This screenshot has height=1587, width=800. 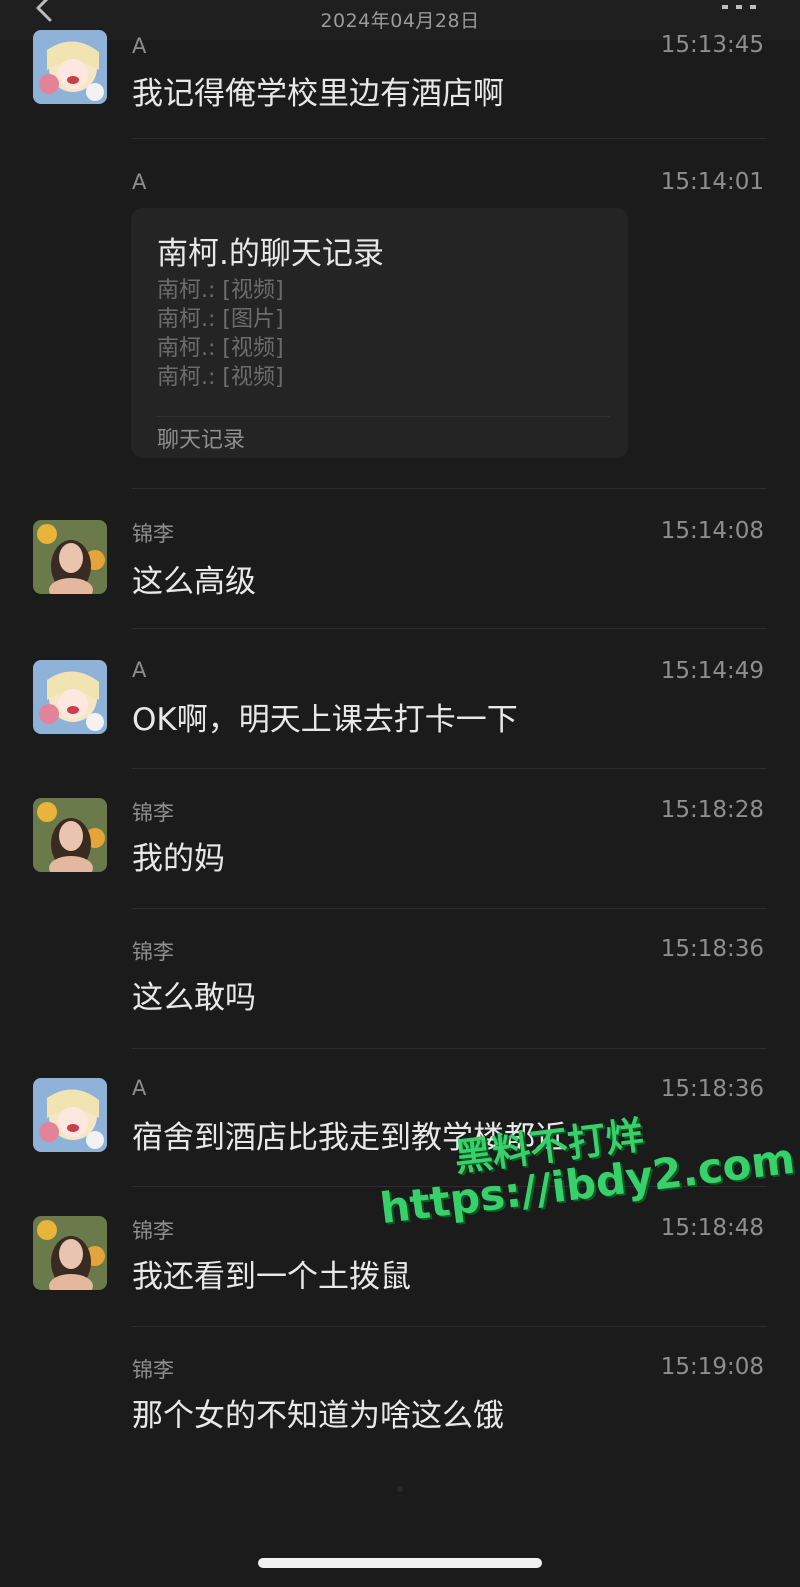 What do you see at coordinates (400, 21) in the screenshot?
I see `history-date: 2024年04月28日` at bounding box center [400, 21].